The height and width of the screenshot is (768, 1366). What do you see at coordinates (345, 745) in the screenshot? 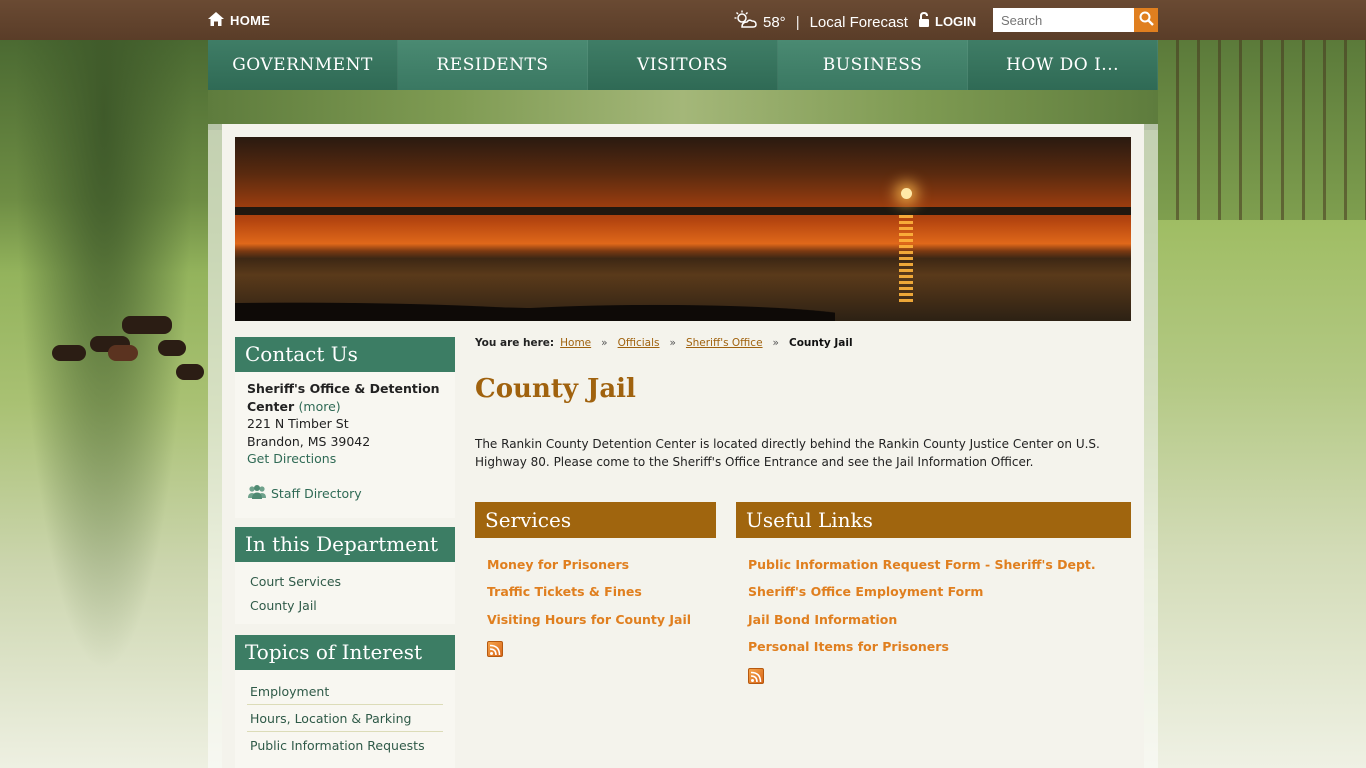
I see `topic-item-public-information-requests: Public Information Requests` at bounding box center [345, 745].